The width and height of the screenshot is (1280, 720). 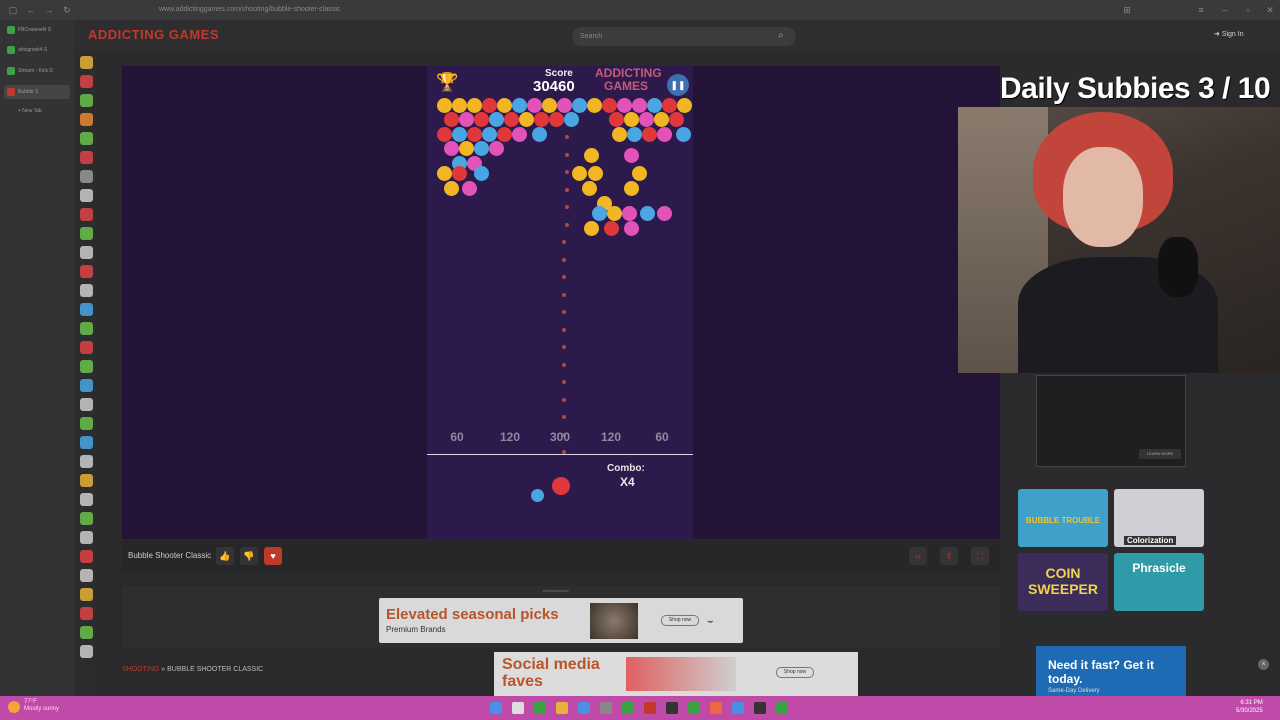 I want to click on pause-icon: ❚❚, so click(x=678, y=85).